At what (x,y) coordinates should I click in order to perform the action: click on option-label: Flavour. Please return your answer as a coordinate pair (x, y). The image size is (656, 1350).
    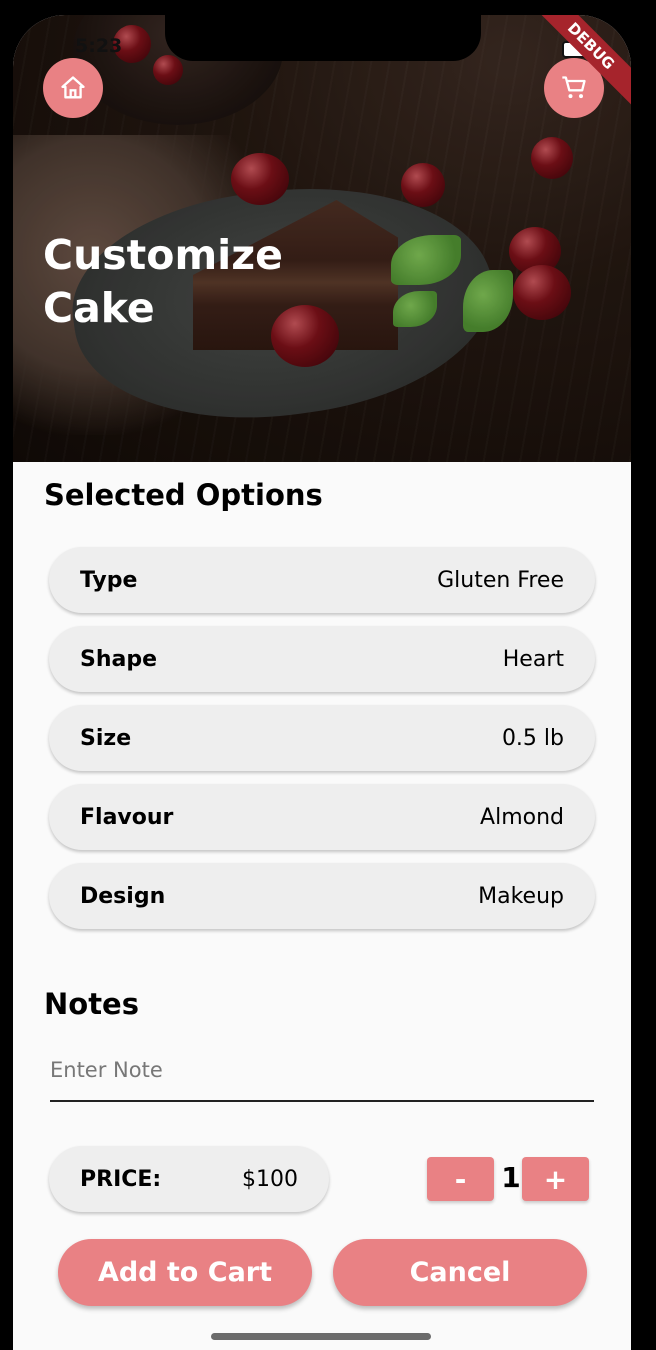
    Looking at the image, I should click on (127, 817).